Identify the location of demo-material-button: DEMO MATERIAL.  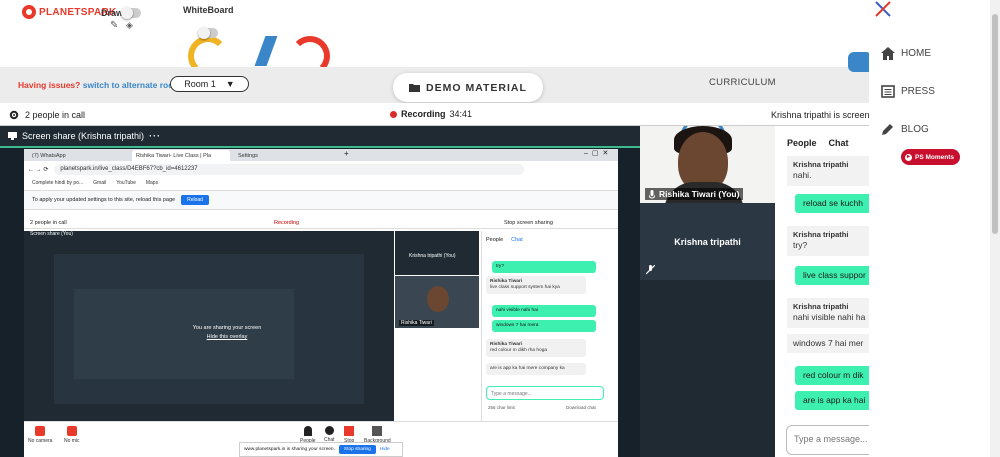
(468, 87).